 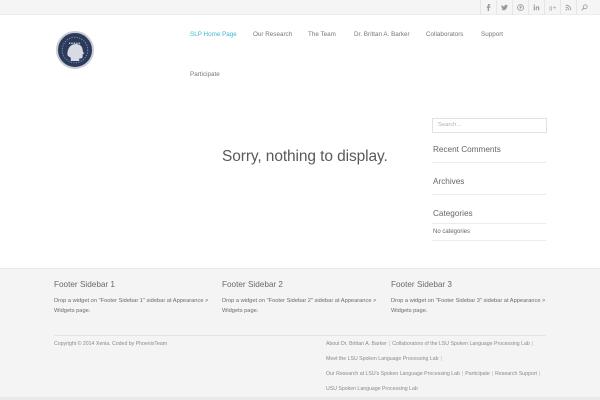 What do you see at coordinates (444, 34) in the screenshot?
I see `nav-item-collaborators: Collaborators` at bounding box center [444, 34].